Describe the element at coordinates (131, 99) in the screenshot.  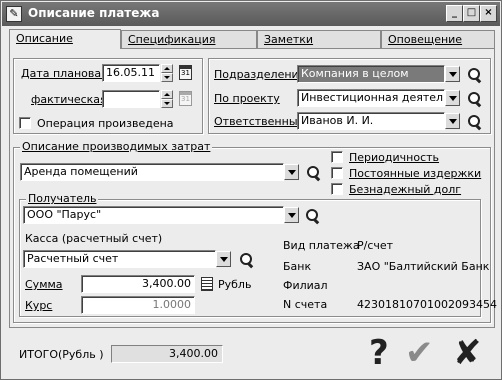
I see `actual-date-input` at that location.